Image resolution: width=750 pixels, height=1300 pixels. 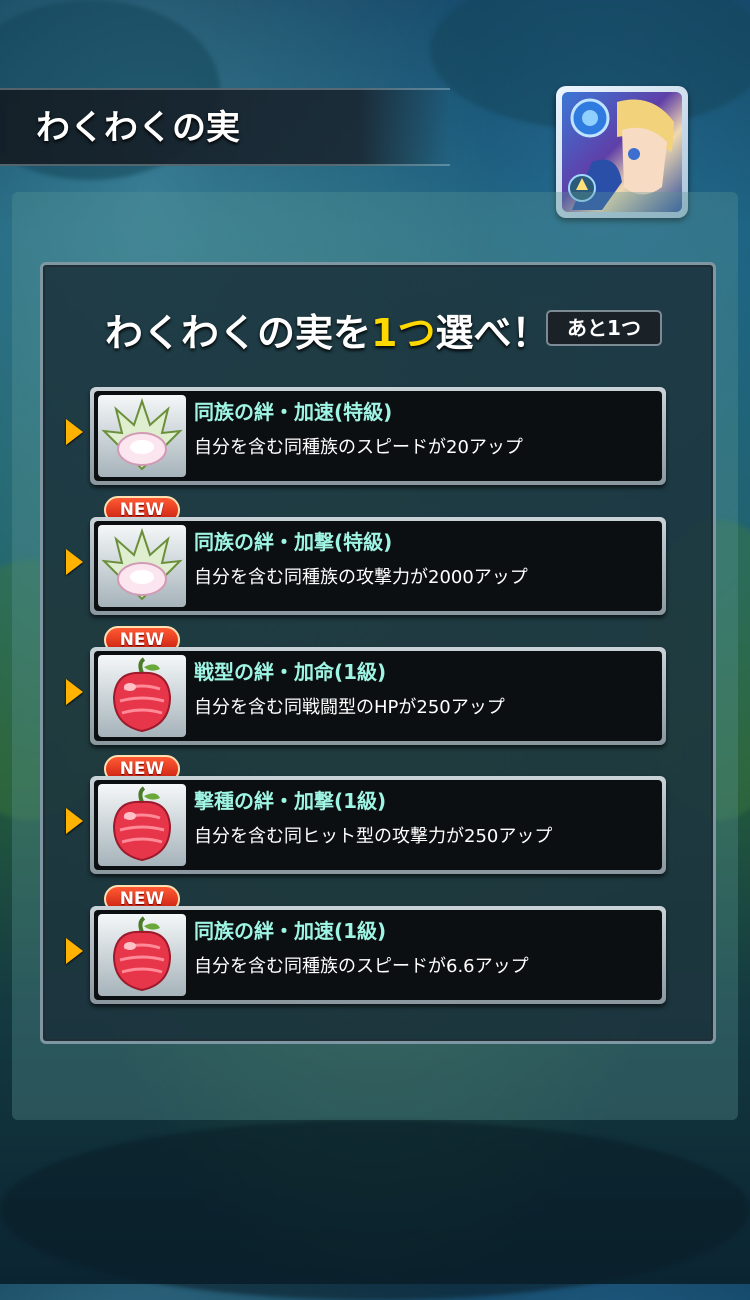 I want to click on option-row-4: 撃種の絆・加撃(1級) 自分を含む同ヒット型の攻撃力が250アップ, so click(x=378, y=825).